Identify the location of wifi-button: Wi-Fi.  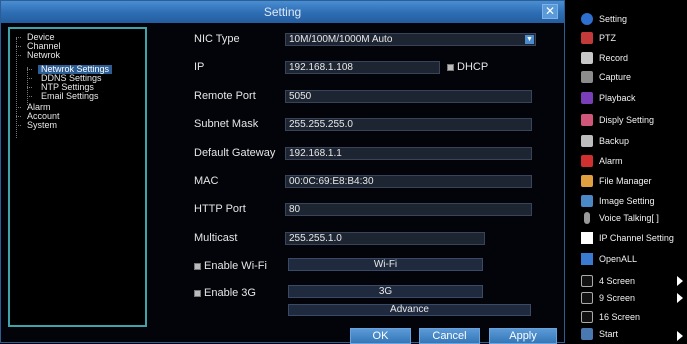
(385, 264).